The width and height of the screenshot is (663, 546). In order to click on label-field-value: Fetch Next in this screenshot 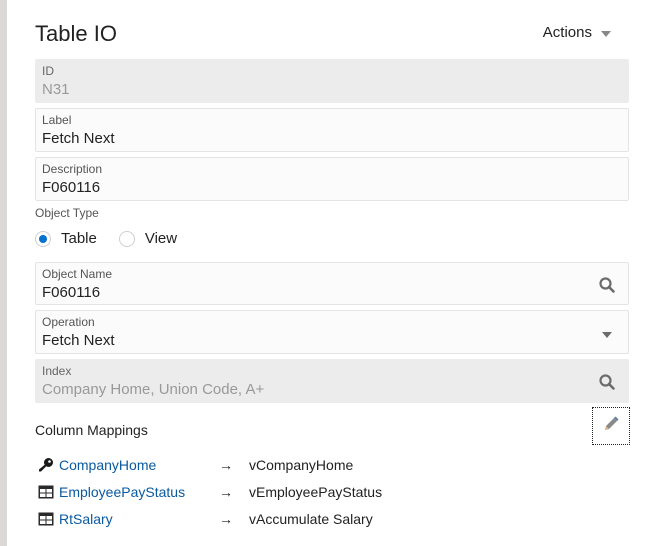, I will do `click(78, 138)`.